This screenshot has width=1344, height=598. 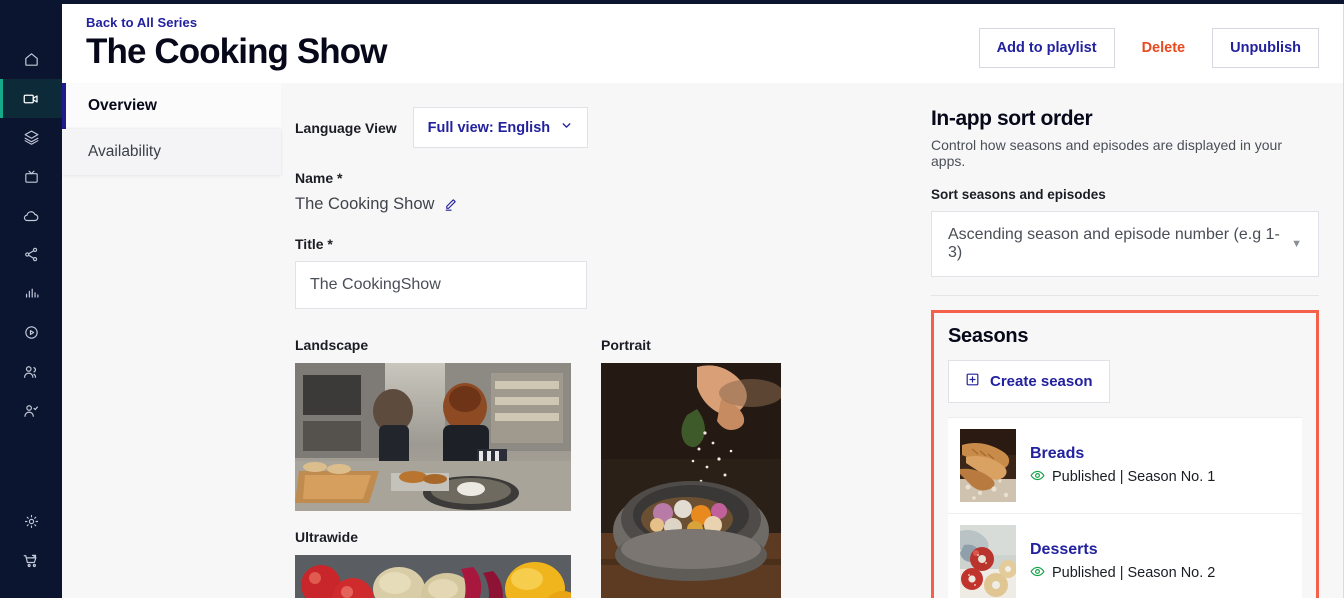 I want to click on sidebar-item-collections, so click(x=31, y=137).